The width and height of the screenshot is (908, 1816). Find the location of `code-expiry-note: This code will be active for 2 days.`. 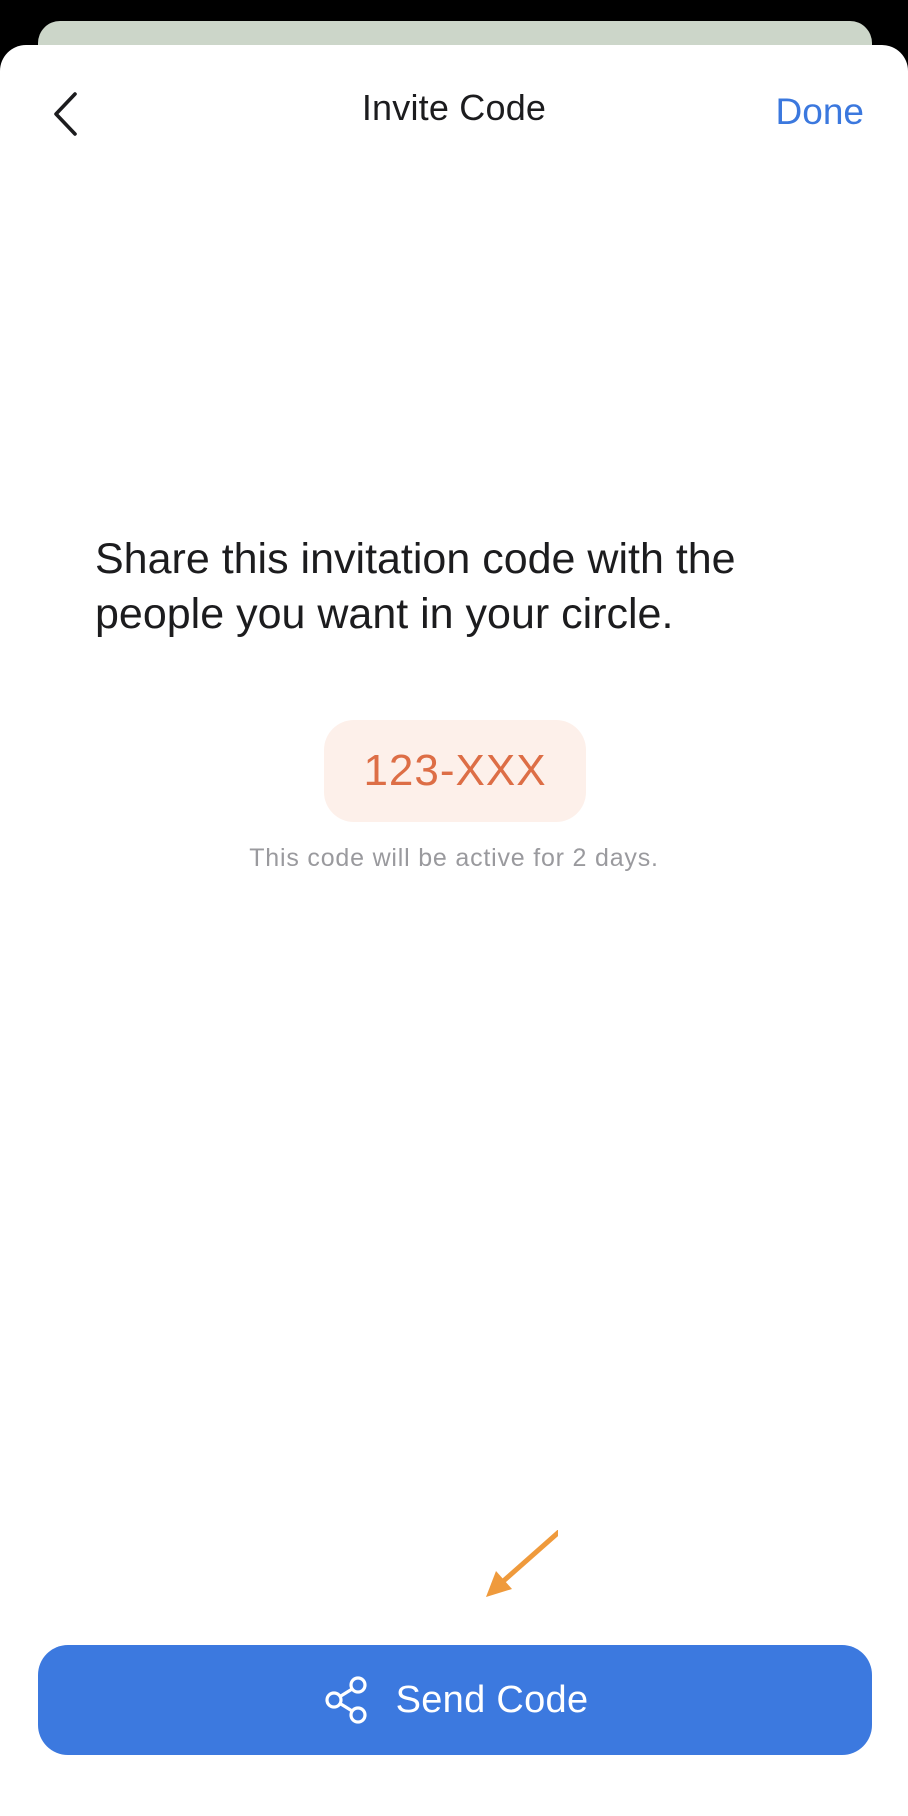

code-expiry-note: This code will be active for 2 days. is located at coordinates (454, 858).